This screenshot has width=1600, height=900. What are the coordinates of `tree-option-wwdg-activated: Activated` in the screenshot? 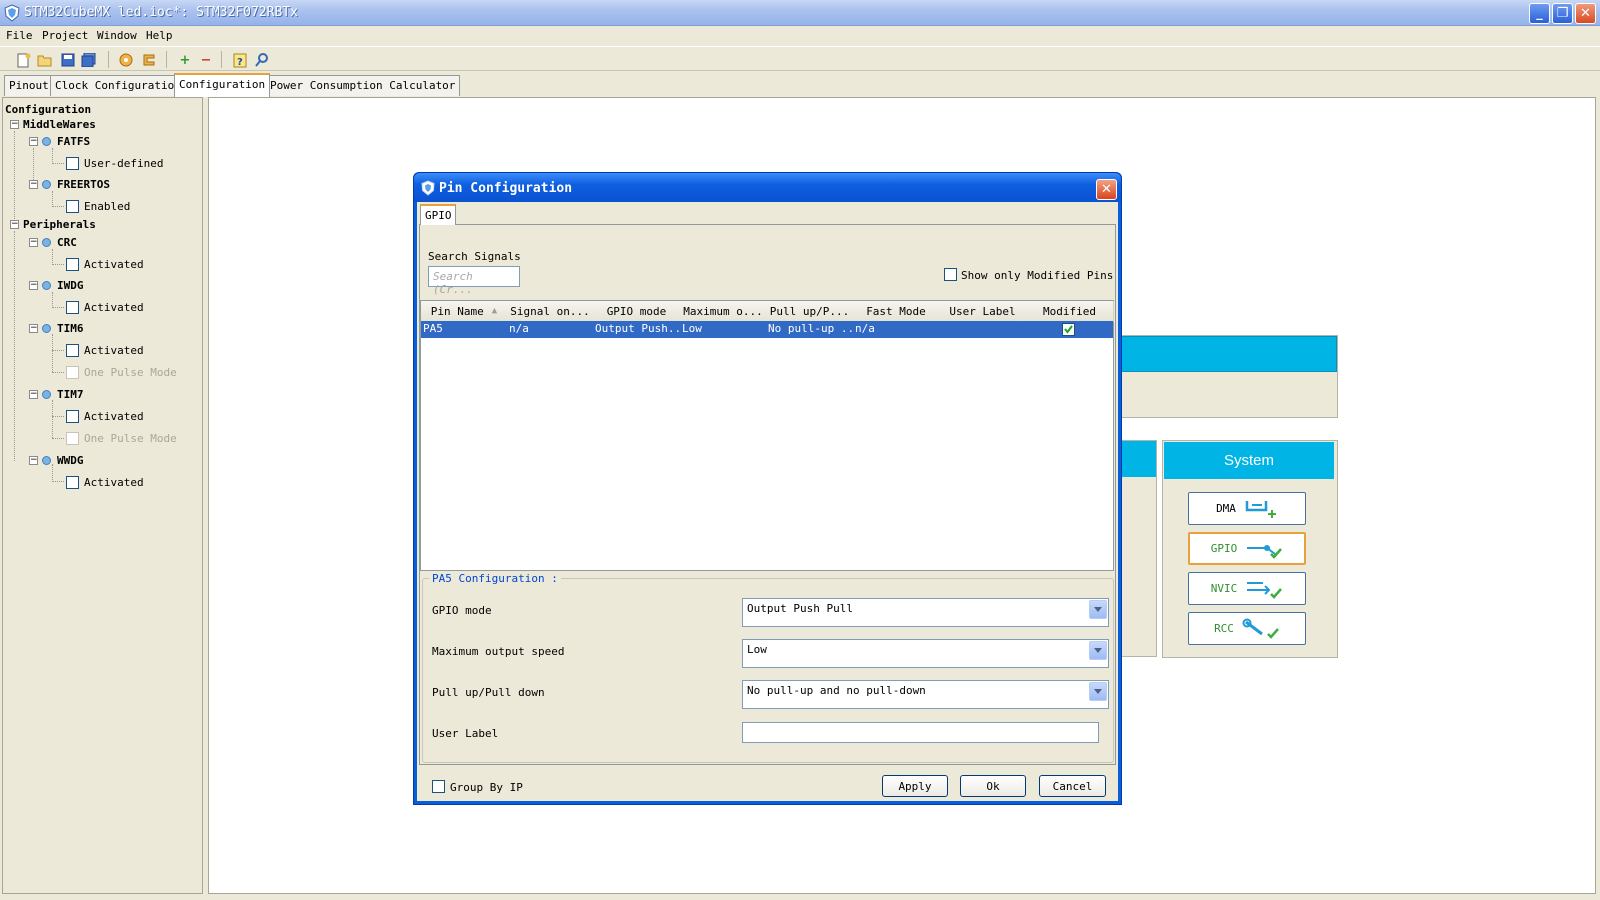 It's located at (105, 482).